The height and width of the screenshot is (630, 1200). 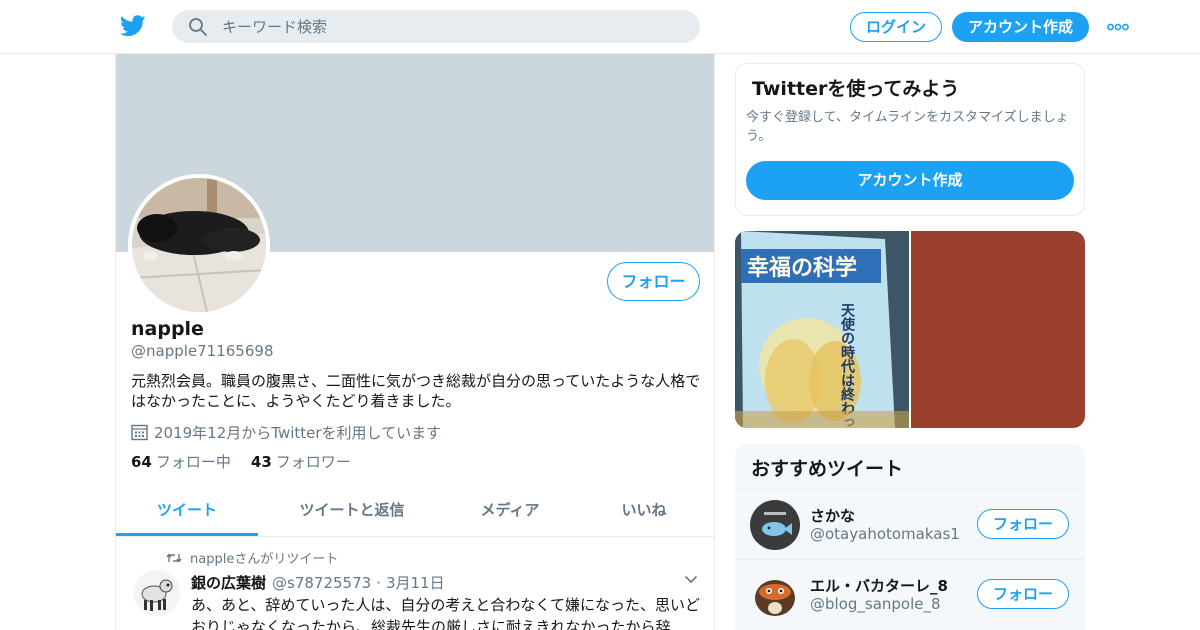 What do you see at coordinates (832, 515) in the screenshot?
I see `recommended-name: さかな` at bounding box center [832, 515].